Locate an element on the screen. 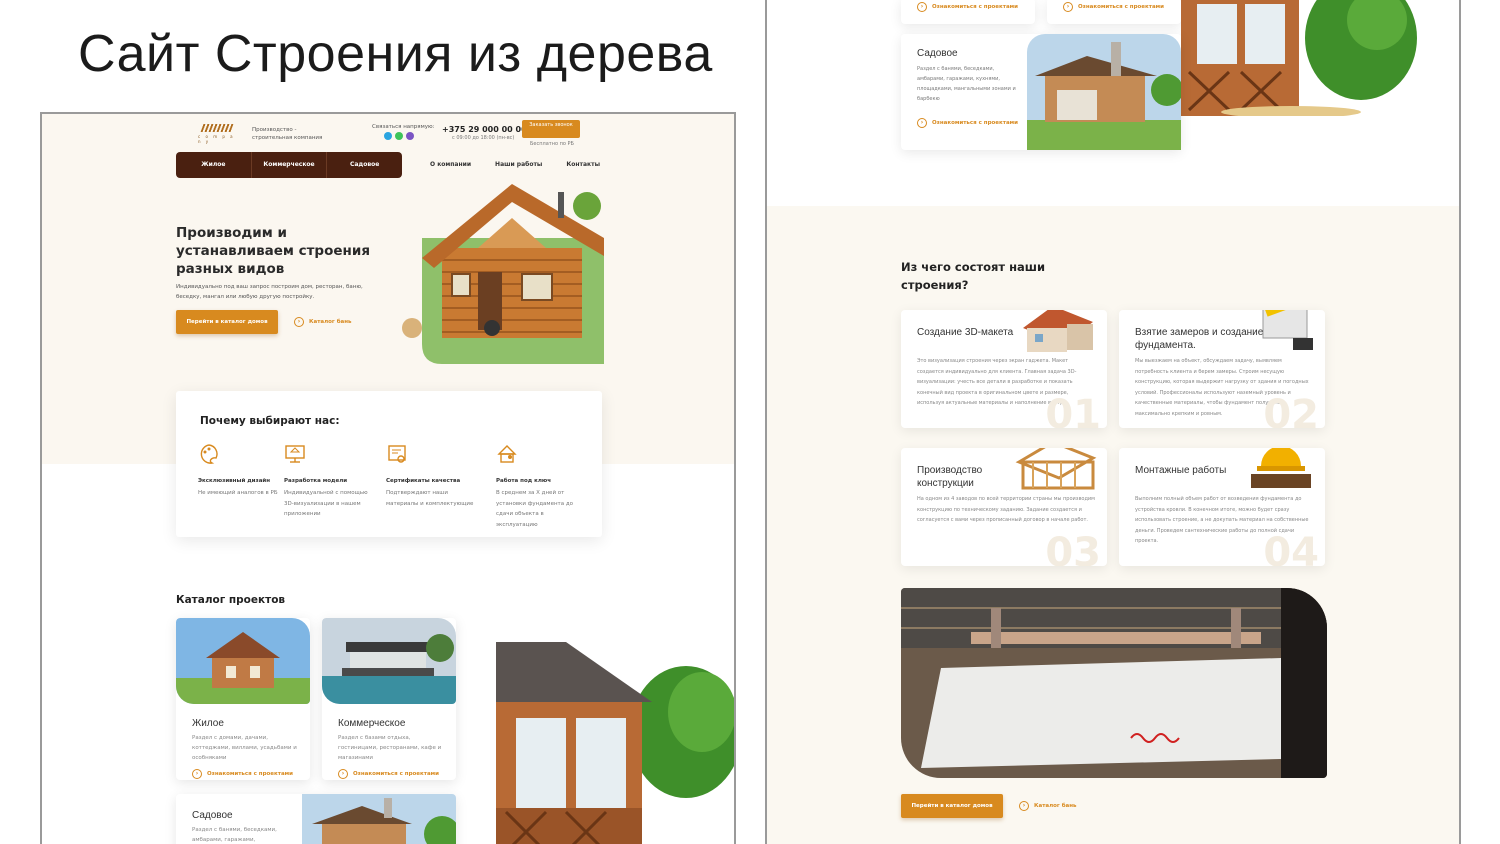 This screenshot has width=1500, height=844. contact-label: Связаться напрямую: is located at coordinates (403, 127).